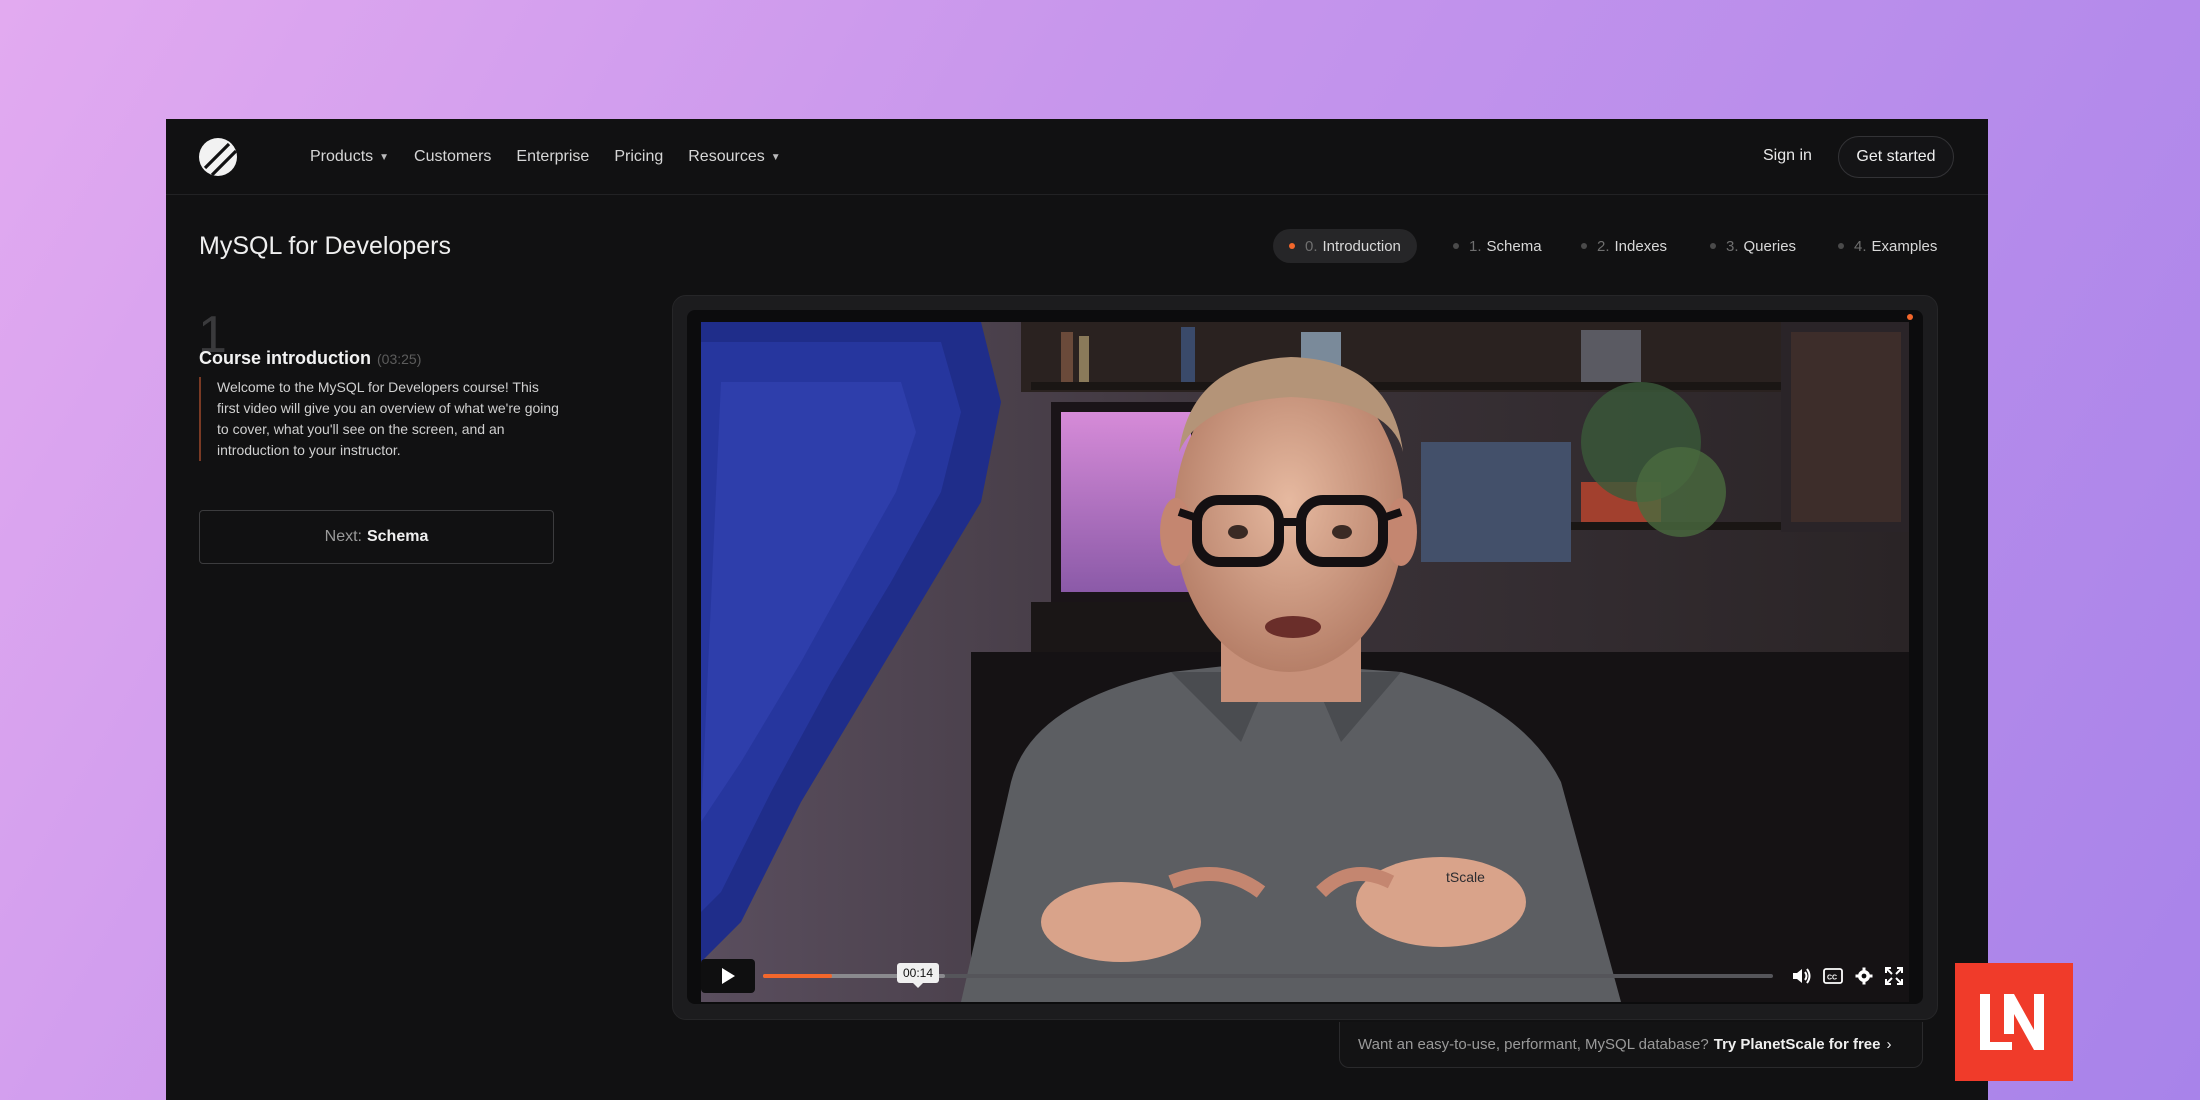  I want to click on sign-in-link: Sign in, so click(1787, 156).